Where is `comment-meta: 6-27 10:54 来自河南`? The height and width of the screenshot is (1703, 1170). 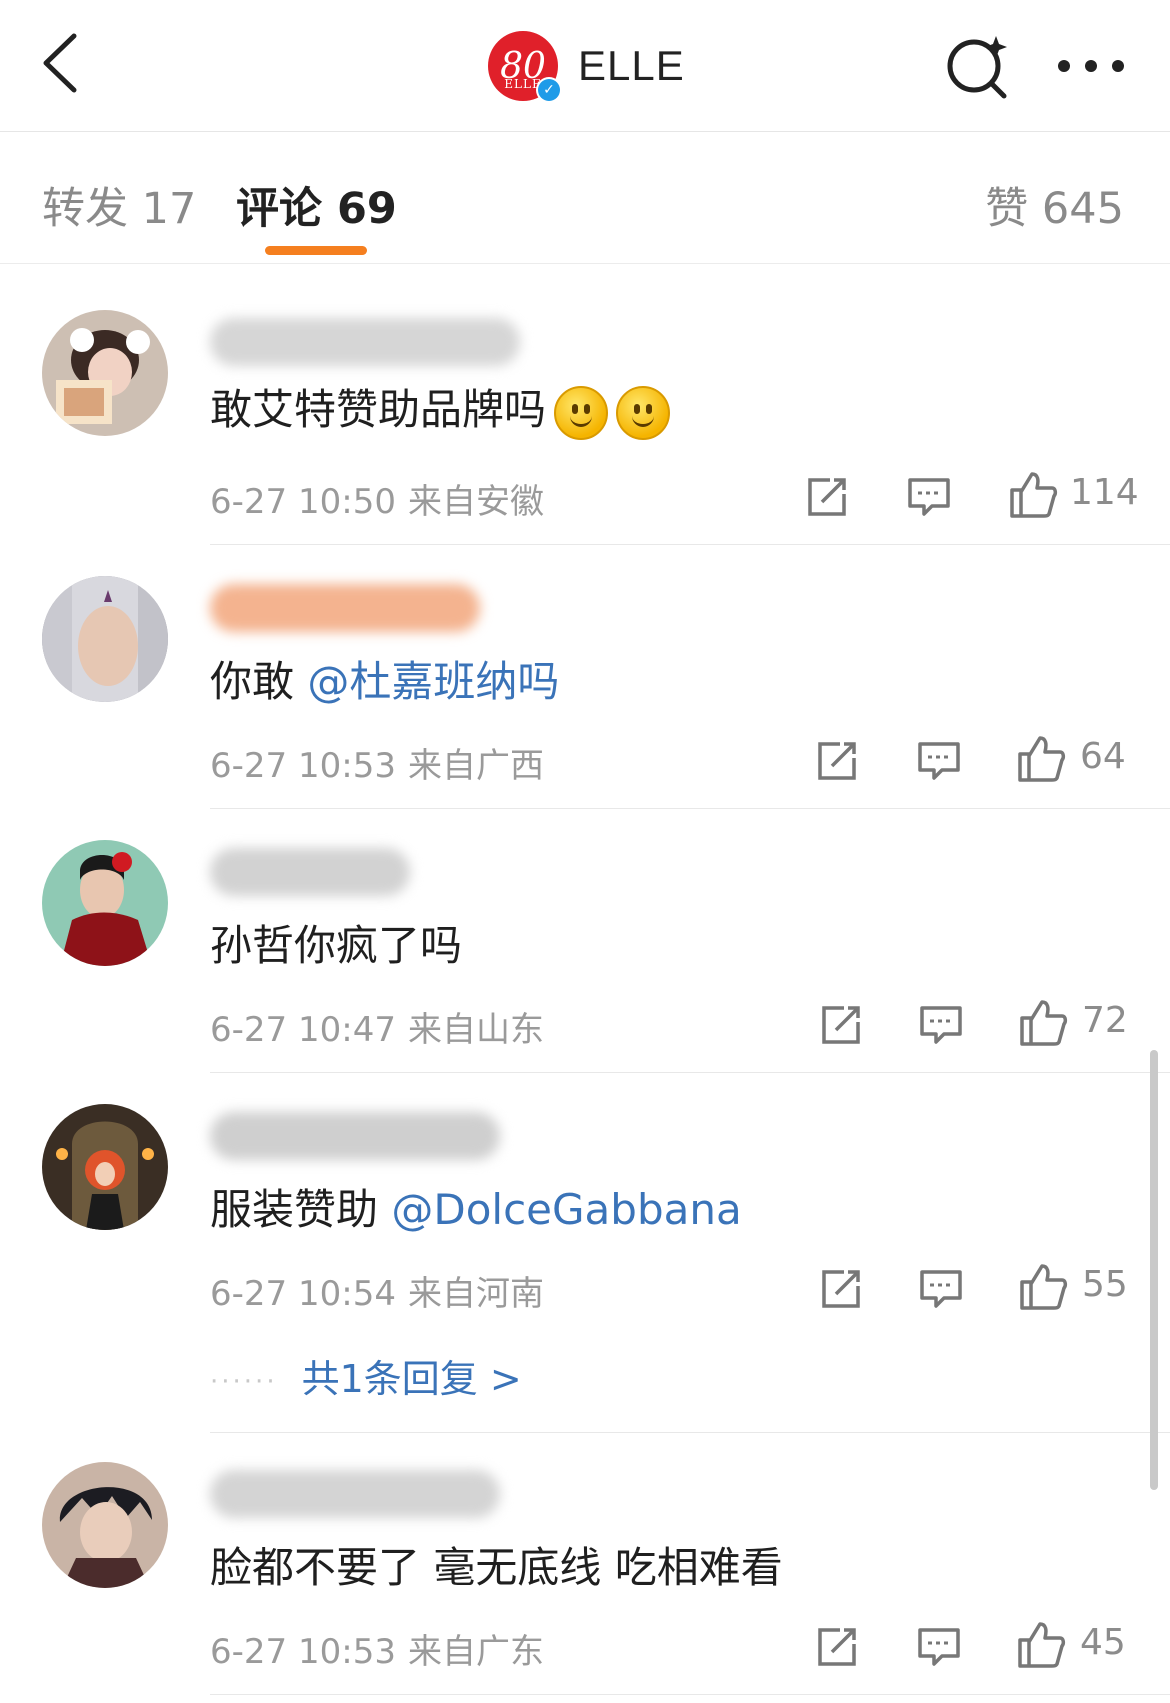
comment-meta: 6-27 10:54 来自河南 is located at coordinates (377, 1290).